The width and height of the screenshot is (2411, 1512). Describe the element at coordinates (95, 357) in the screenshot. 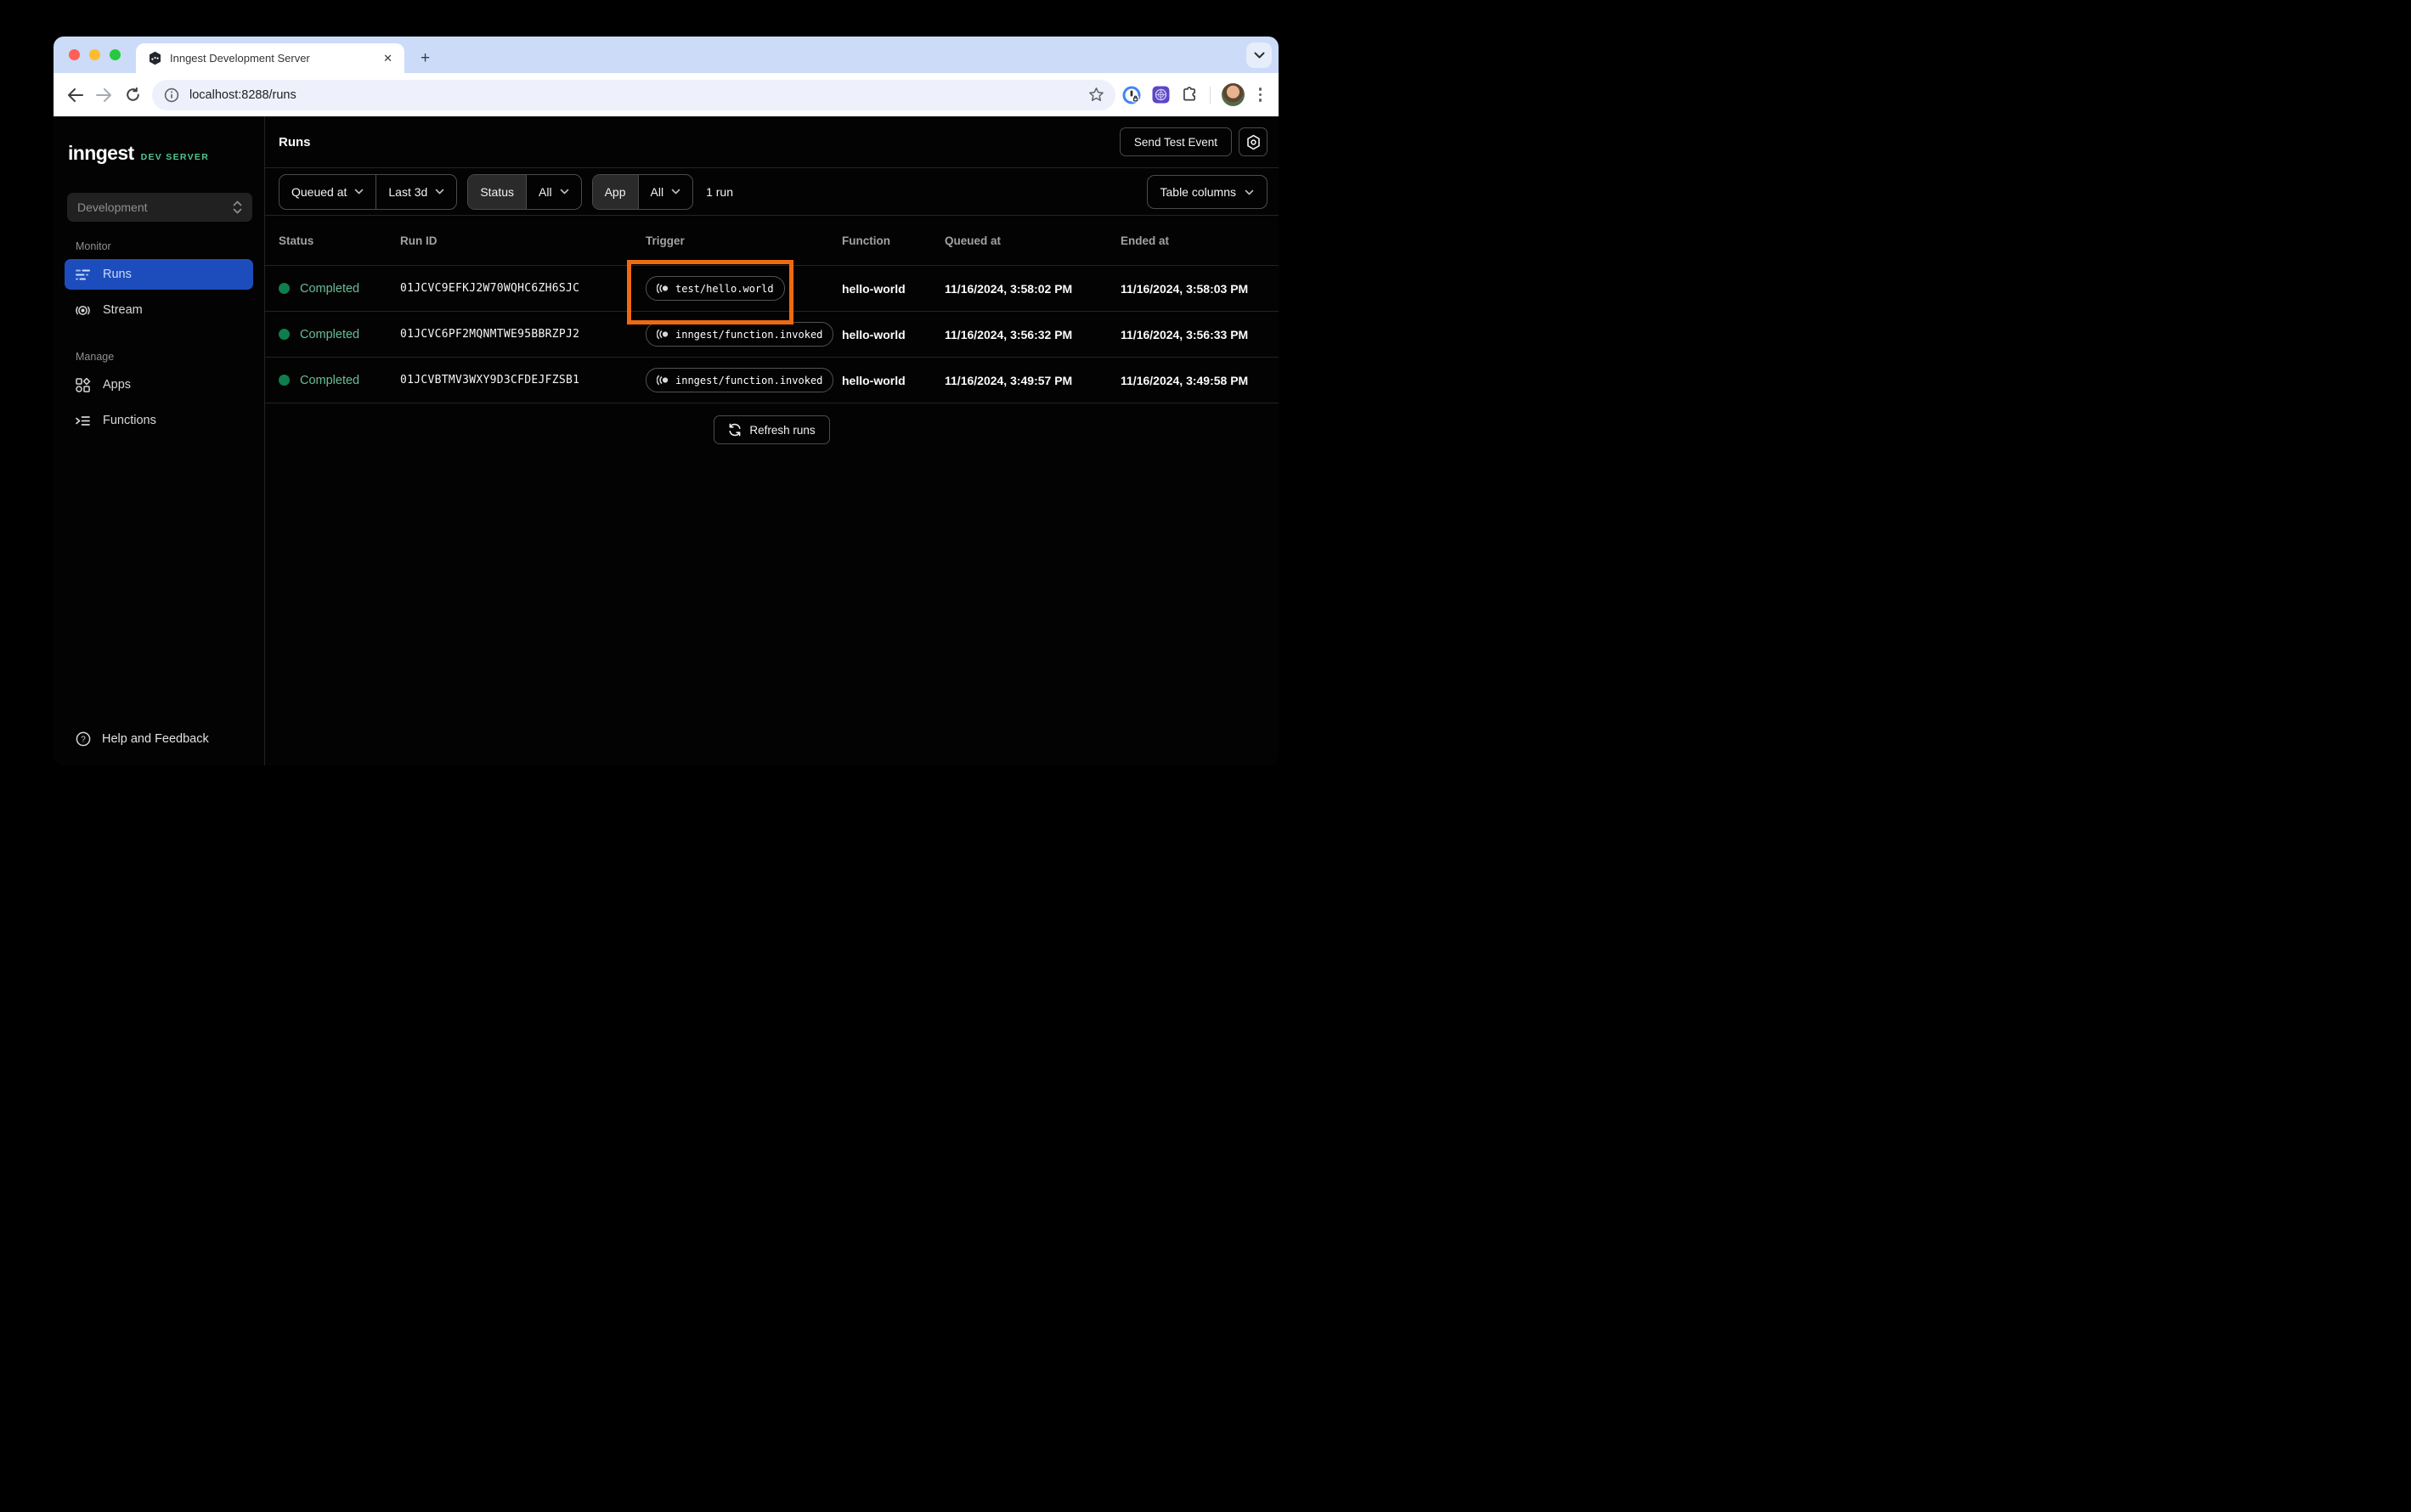

I see `section-label-manage: Manage` at that location.